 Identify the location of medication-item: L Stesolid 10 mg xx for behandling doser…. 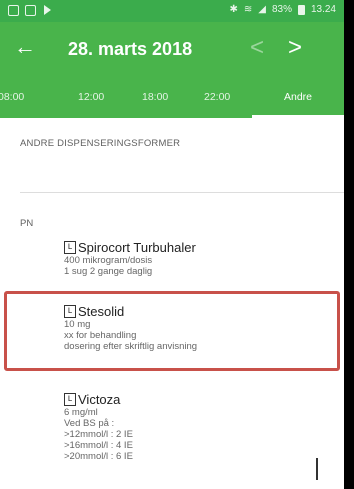
(199, 328).